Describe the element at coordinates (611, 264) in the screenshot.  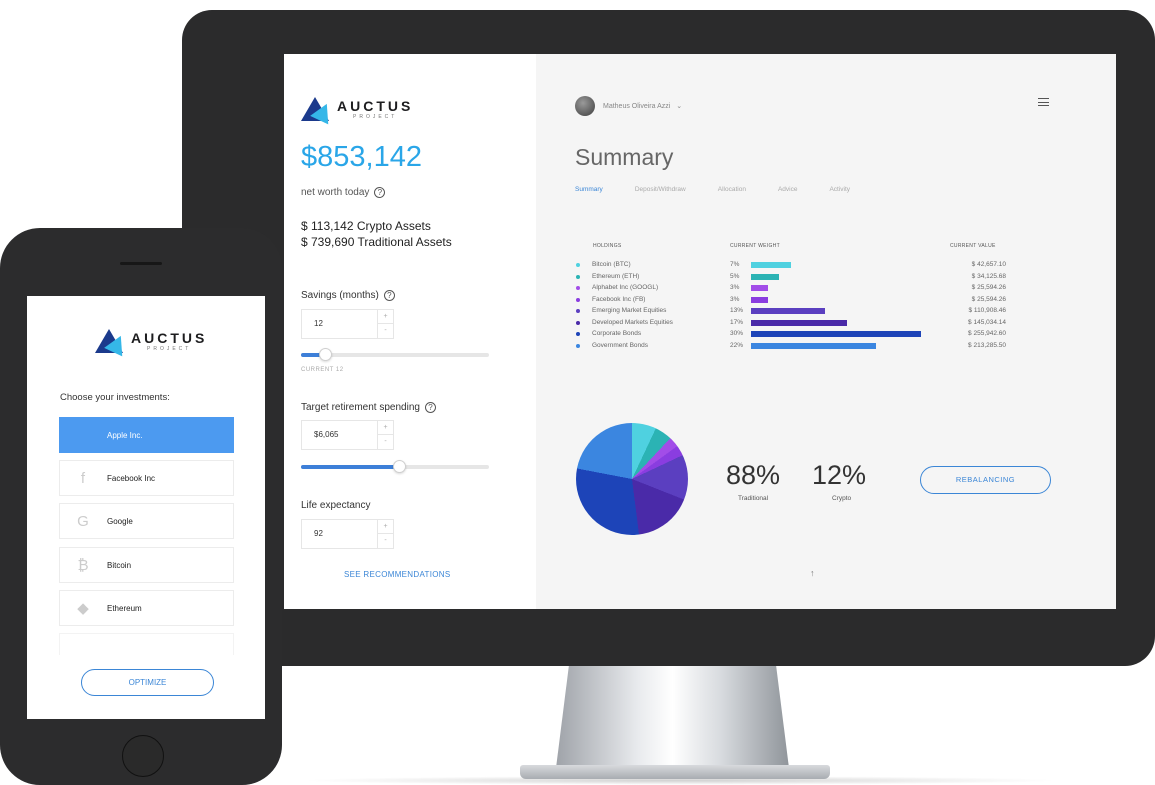
I see `holding-name: Bitcoin (BTC)` at that location.